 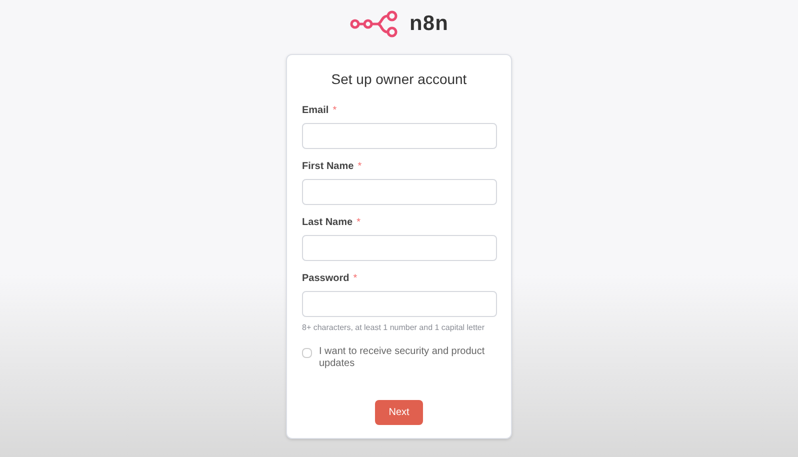 What do you see at coordinates (402, 358) in the screenshot?
I see `checkbox-label: I want to receive security and product updates` at bounding box center [402, 358].